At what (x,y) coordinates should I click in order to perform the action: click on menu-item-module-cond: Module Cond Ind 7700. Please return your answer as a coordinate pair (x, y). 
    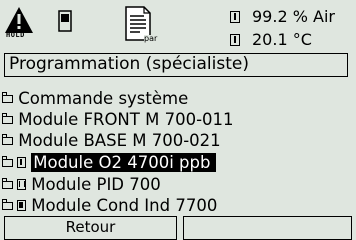
    Looking at the image, I should click on (108, 206).